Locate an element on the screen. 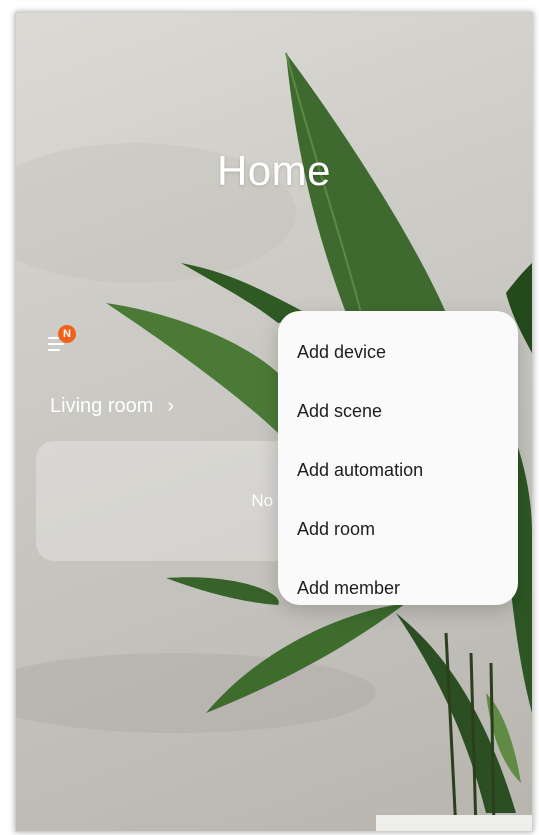 This screenshot has height=835, width=539. menu-item-add-member: Add member is located at coordinates (398, 588).